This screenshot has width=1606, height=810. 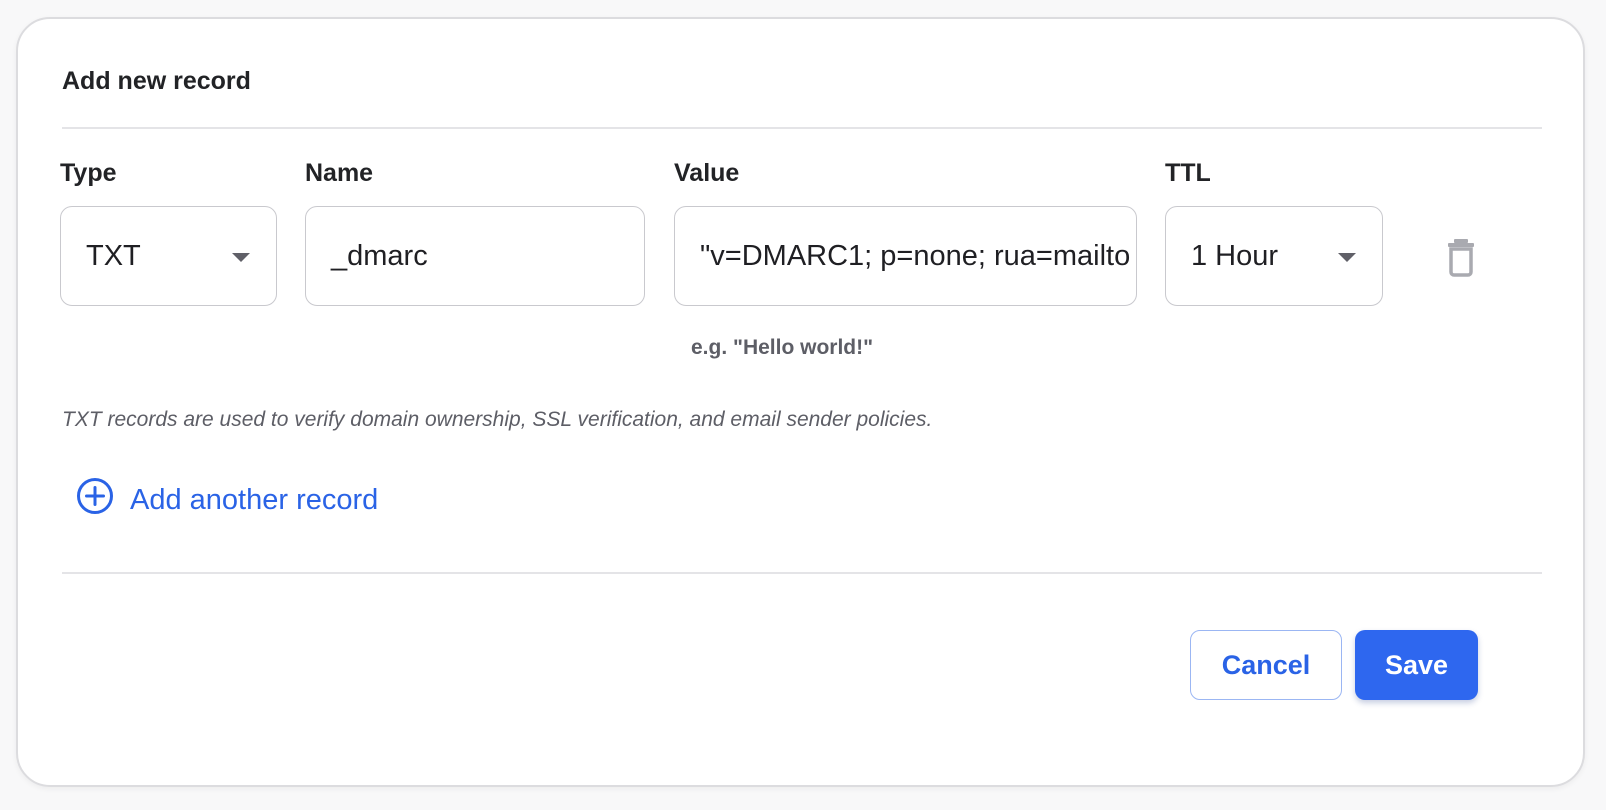 What do you see at coordinates (88, 173) in the screenshot?
I see `type-label: Type` at bounding box center [88, 173].